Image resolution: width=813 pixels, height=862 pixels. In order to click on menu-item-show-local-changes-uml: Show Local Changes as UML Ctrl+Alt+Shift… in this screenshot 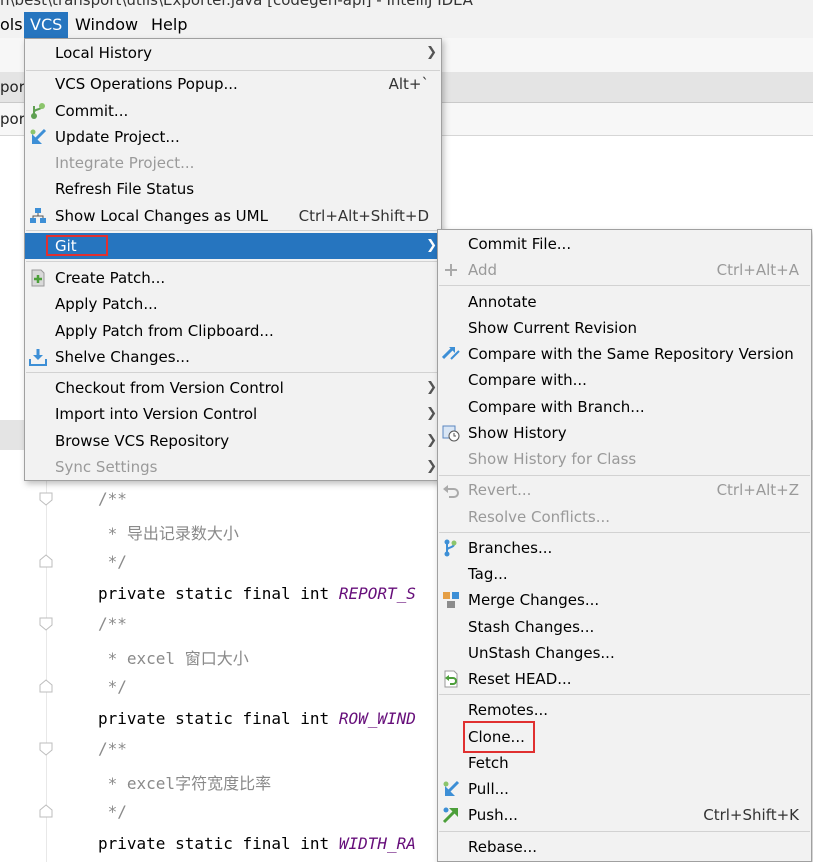, I will do `click(233, 216)`.